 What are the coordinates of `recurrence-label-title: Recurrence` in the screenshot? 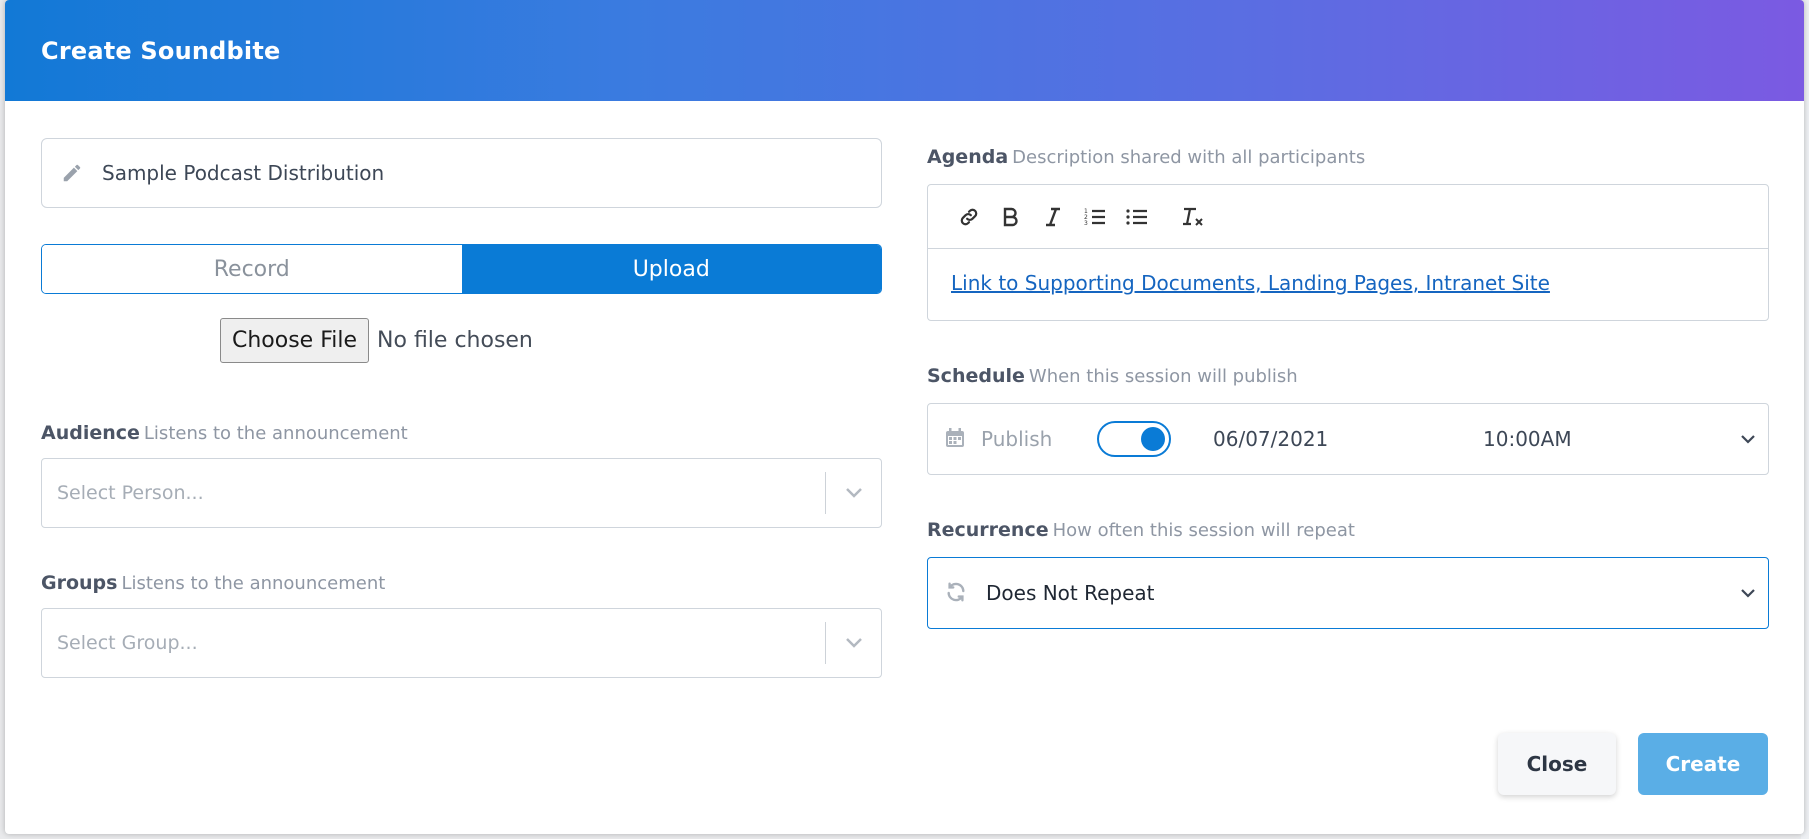 It's located at (988, 530).